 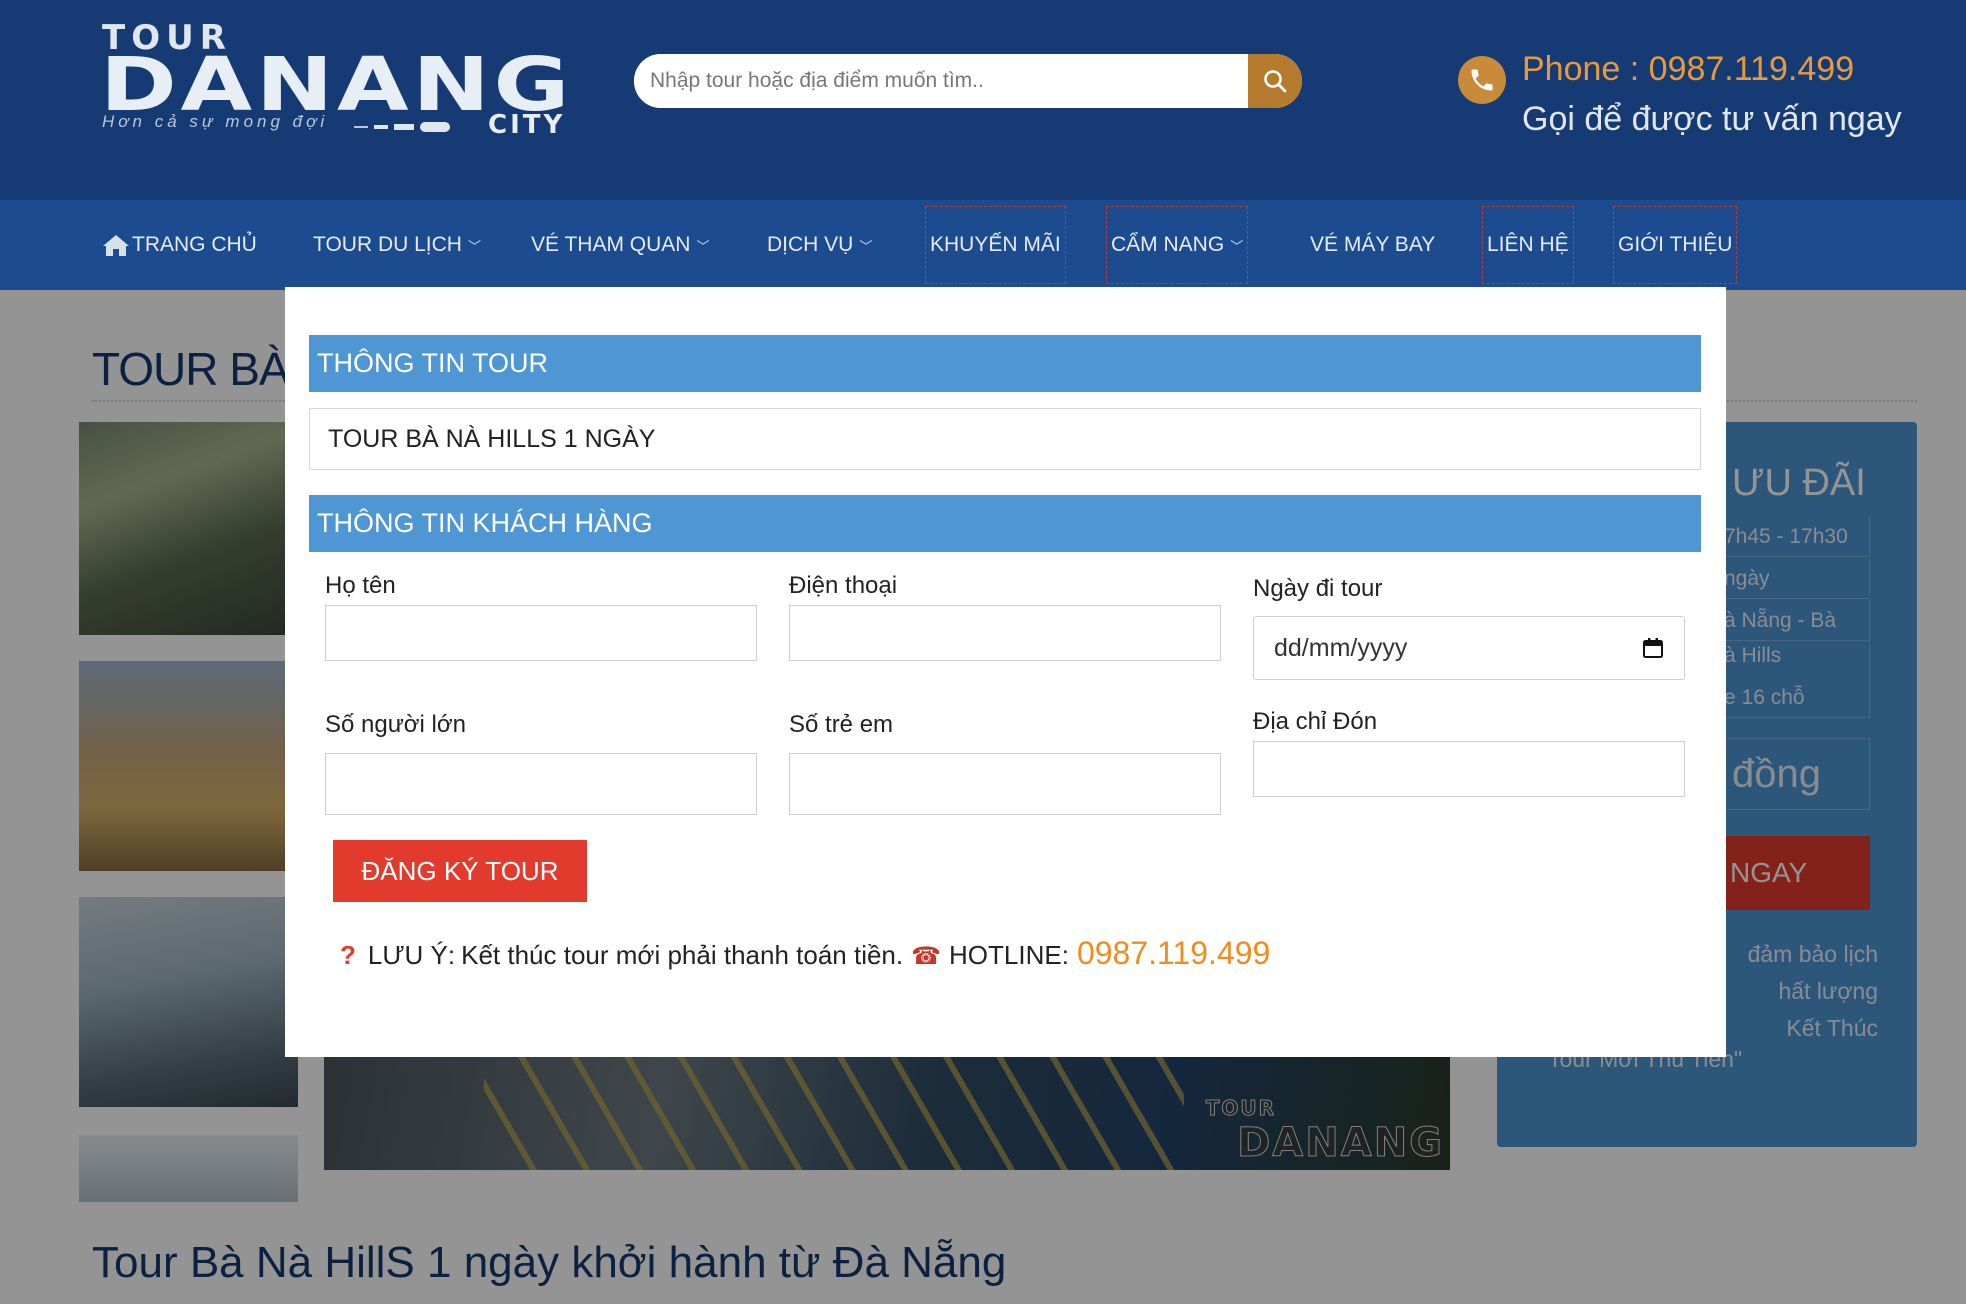 I want to click on nav-item-tour: TOUR DU LỊCH ﹀, so click(x=397, y=245).